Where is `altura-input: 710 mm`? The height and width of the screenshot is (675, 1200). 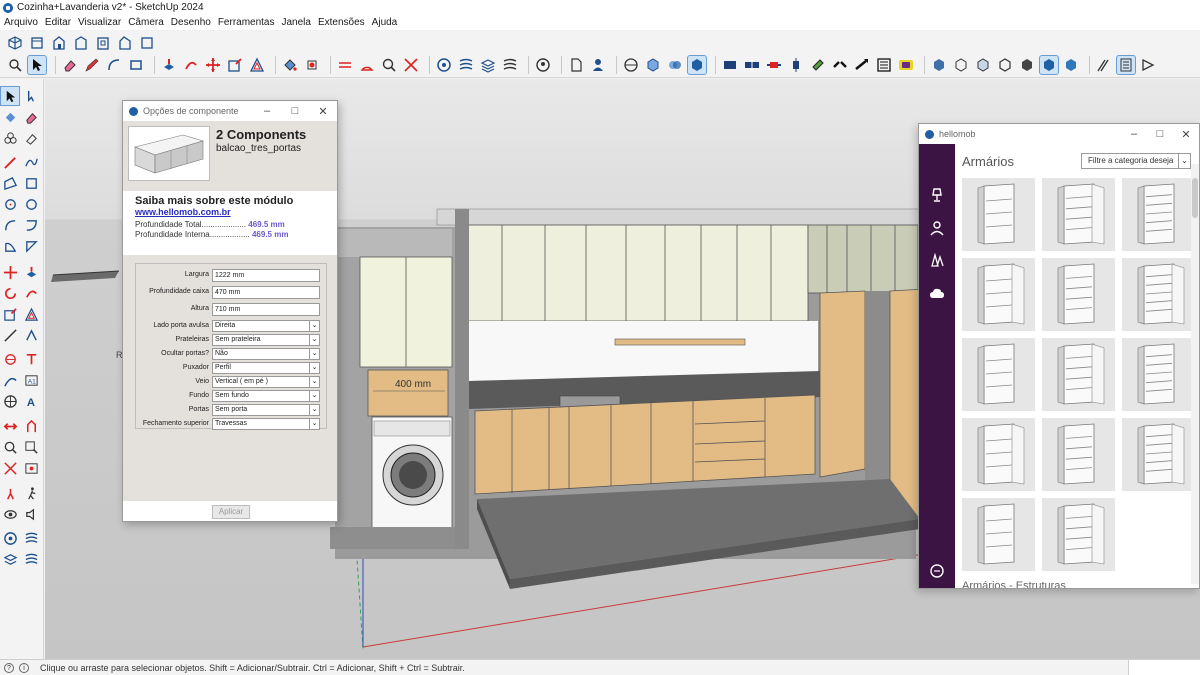
altura-input: 710 mm is located at coordinates (266, 309).